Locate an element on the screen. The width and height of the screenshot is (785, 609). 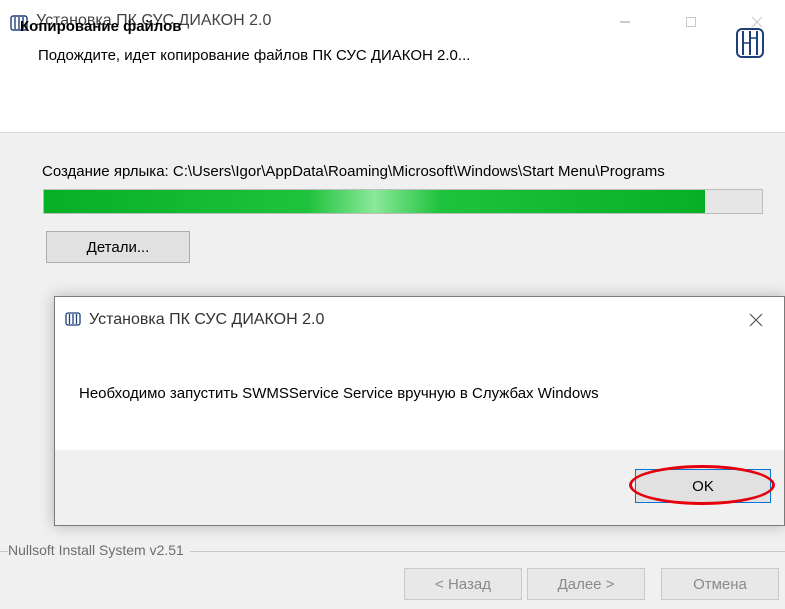
maximize-button is located at coordinates (691, 22).